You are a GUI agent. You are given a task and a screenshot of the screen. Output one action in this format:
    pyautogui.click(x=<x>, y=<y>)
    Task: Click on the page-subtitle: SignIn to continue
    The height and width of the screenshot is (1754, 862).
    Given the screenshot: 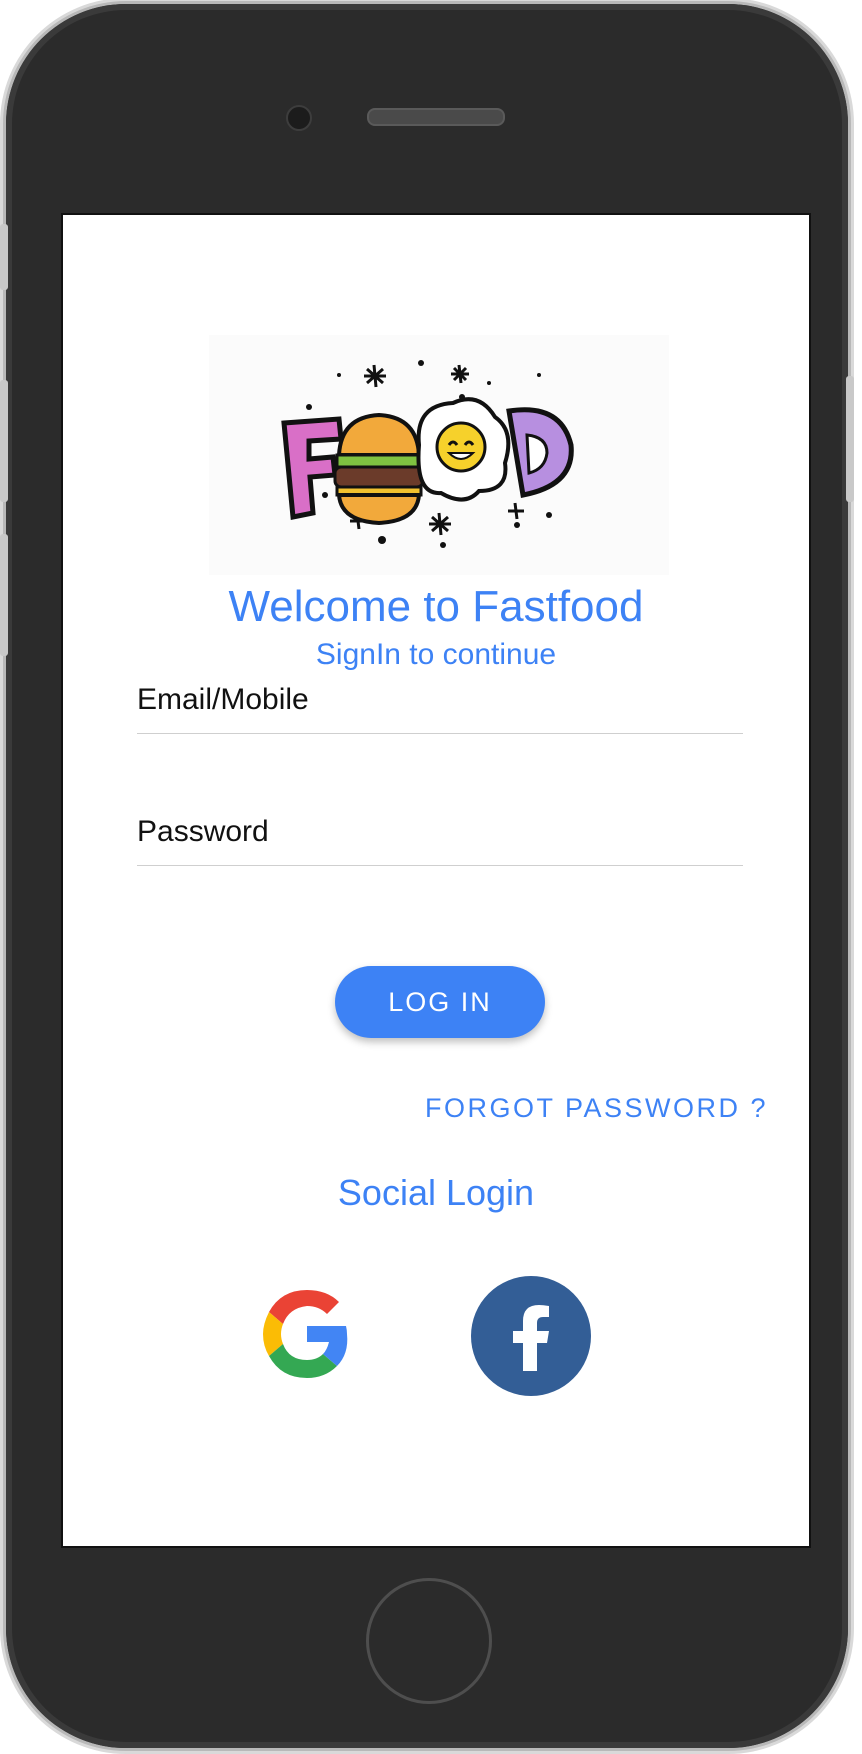 What is the action you would take?
    pyautogui.click(x=436, y=654)
    